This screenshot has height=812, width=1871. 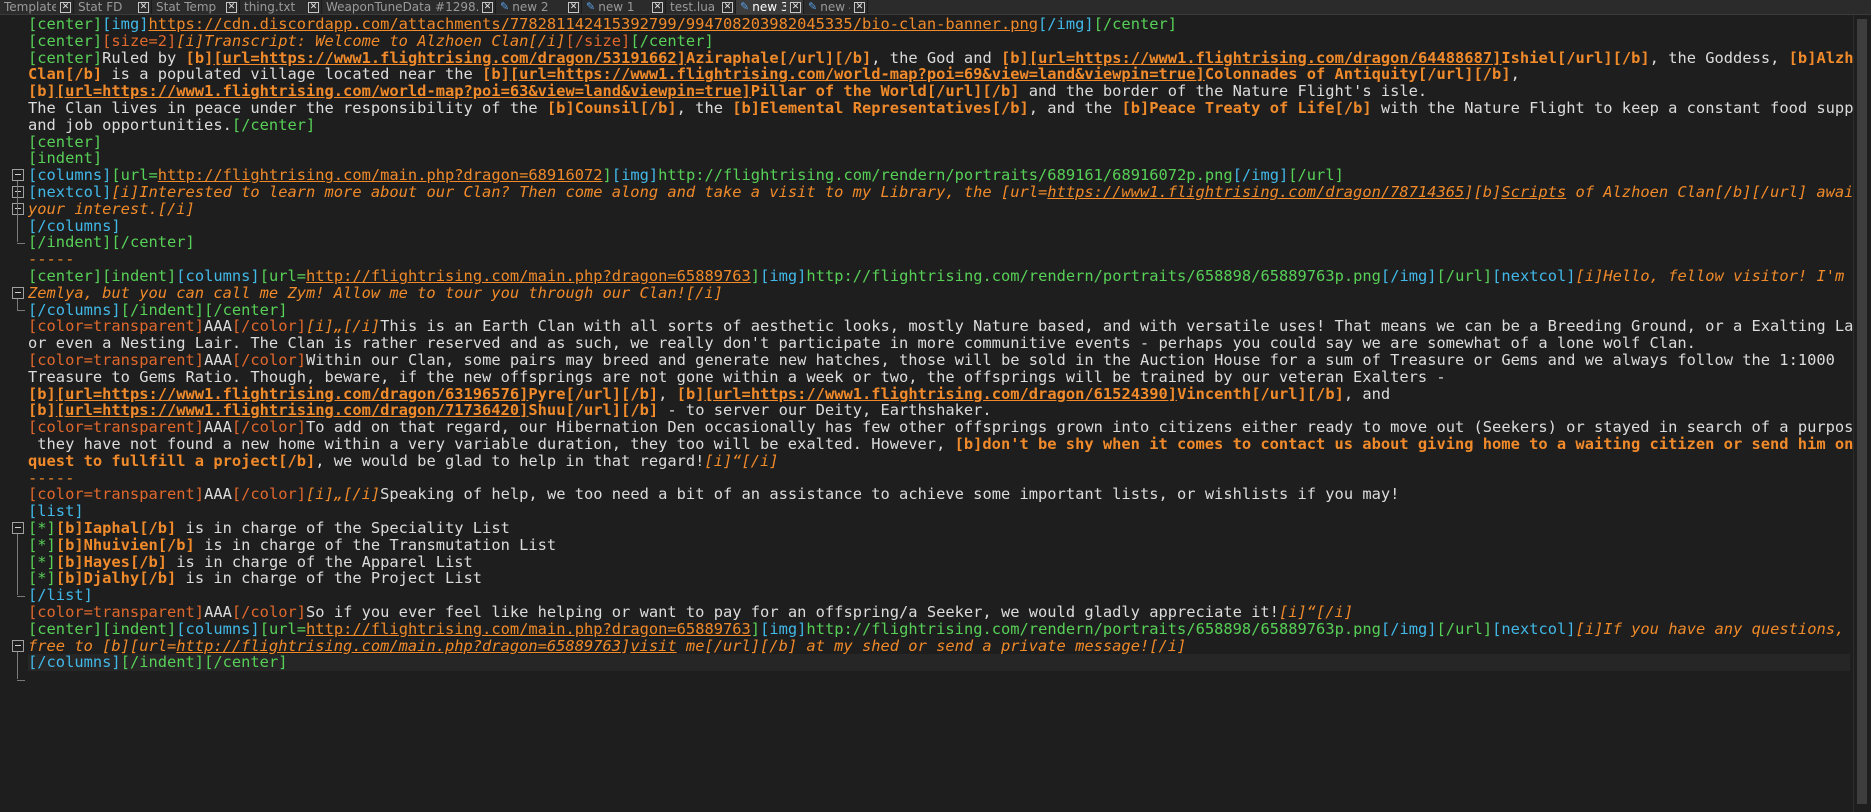 What do you see at coordinates (409, 7) in the screenshot?
I see `tab-weapontunedata-1298-json: WeaponTuneData #1298.json ✕` at bounding box center [409, 7].